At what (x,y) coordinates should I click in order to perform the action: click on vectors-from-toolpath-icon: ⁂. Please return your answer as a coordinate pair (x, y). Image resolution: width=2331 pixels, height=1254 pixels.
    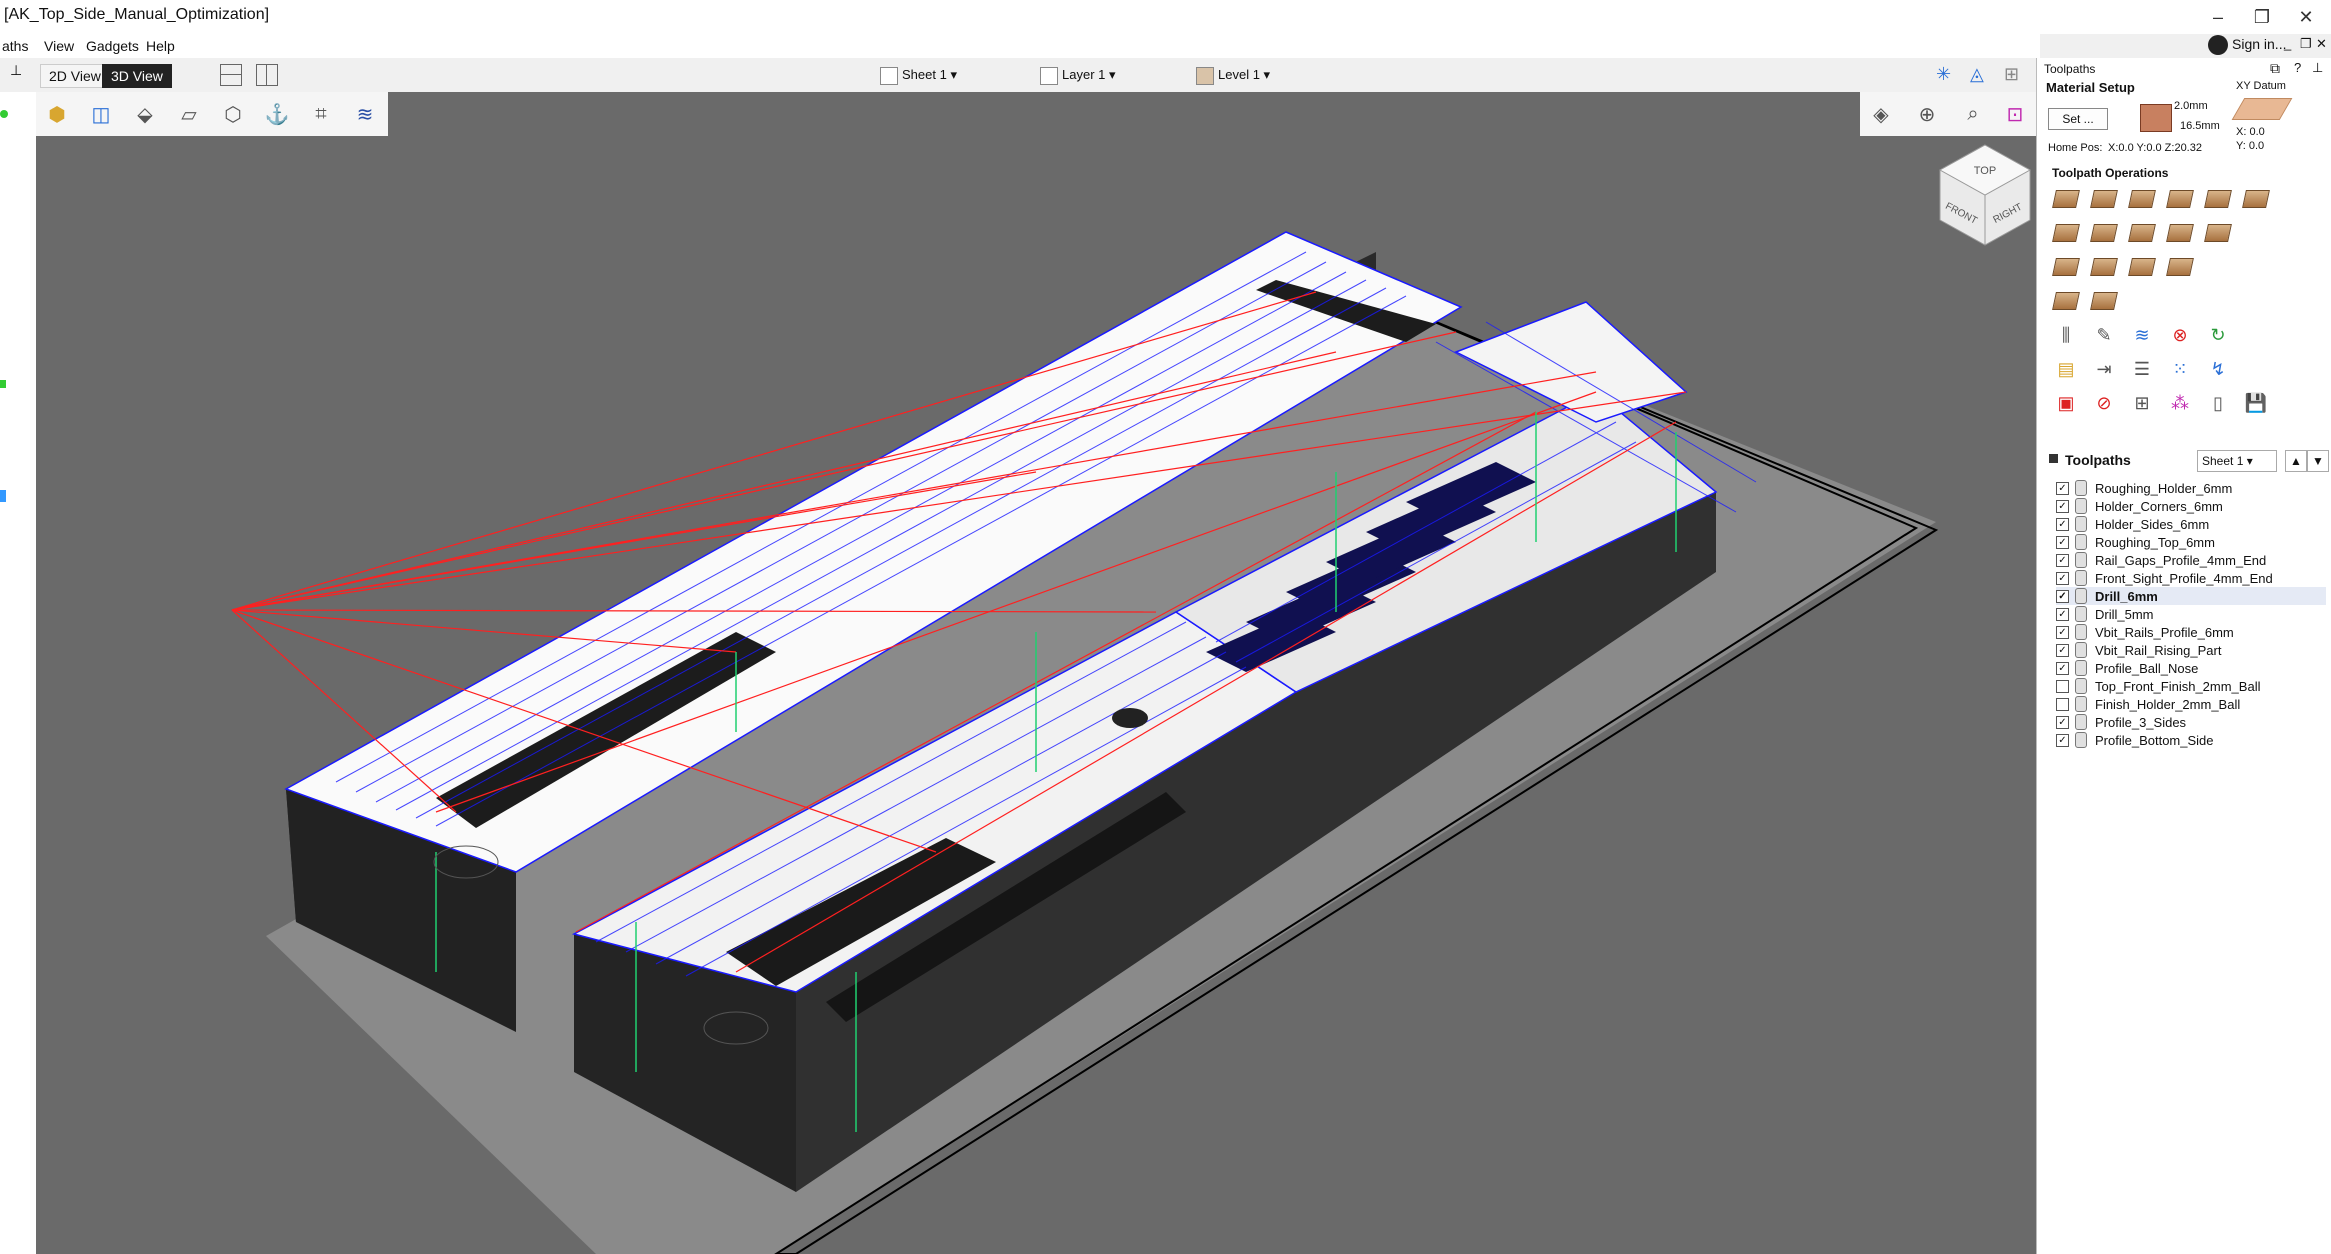
    Looking at the image, I should click on (2180, 403).